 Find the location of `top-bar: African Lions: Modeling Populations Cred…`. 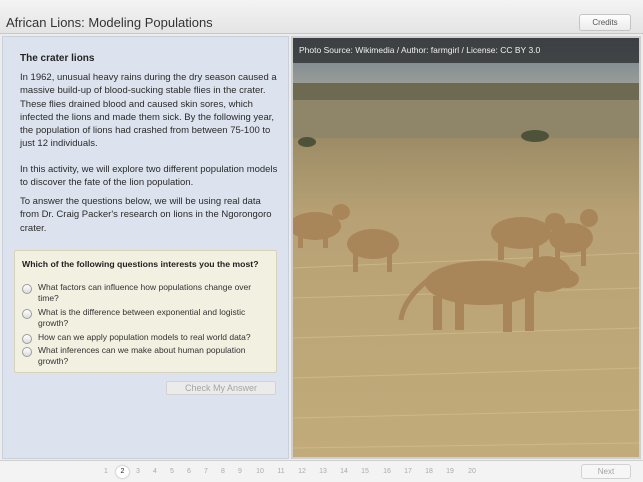

top-bar: African Lions: Modeling Populations Cred… is located at coordinates (321, 17).